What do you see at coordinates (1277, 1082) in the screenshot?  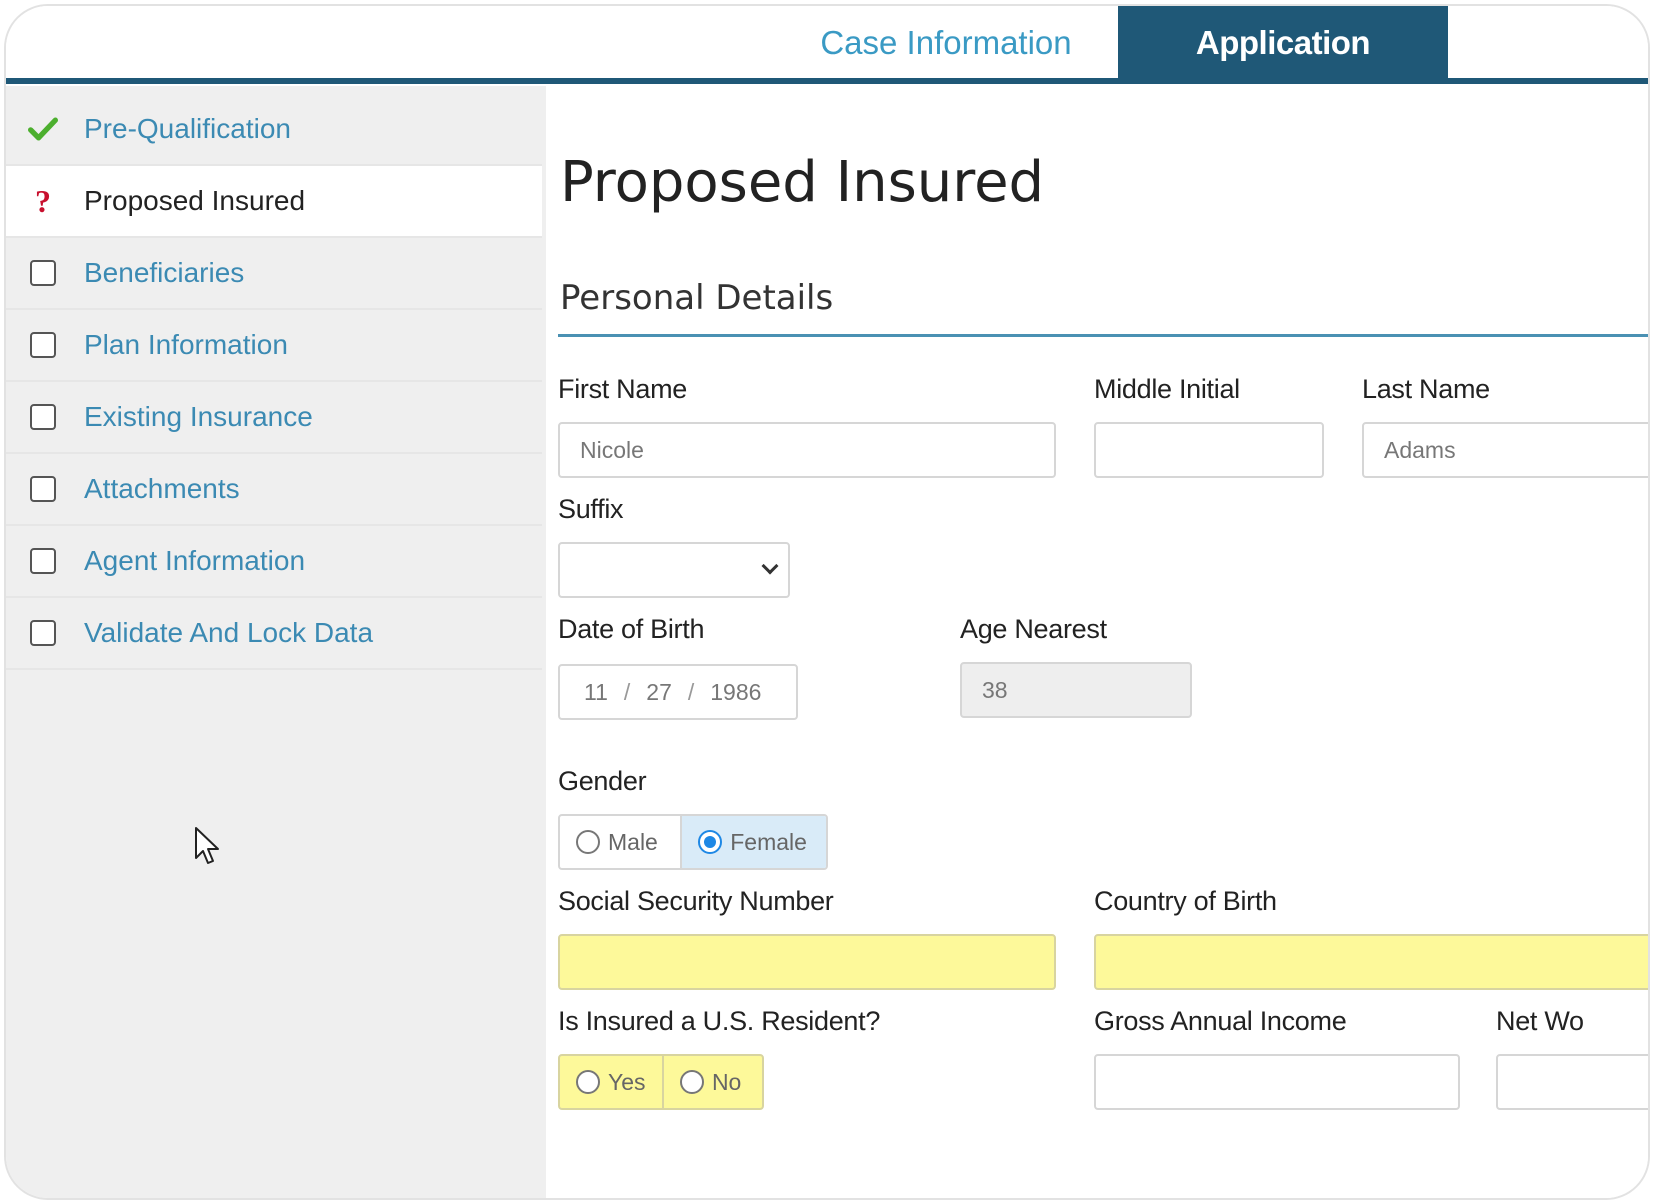 I see `gross-annual-income-input` at bounding box center [1277, 1082].